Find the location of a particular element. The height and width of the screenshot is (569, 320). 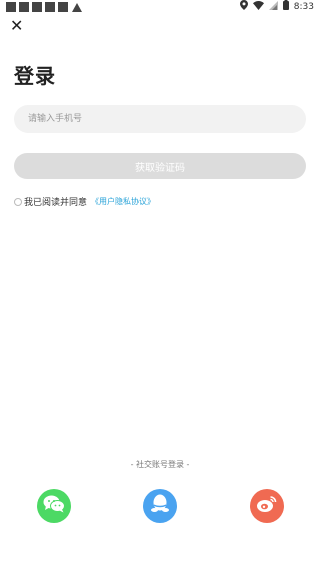

agreement-row: 我已阅读并同意 《用户隐私协议》 is located at coordinates (84, 201).